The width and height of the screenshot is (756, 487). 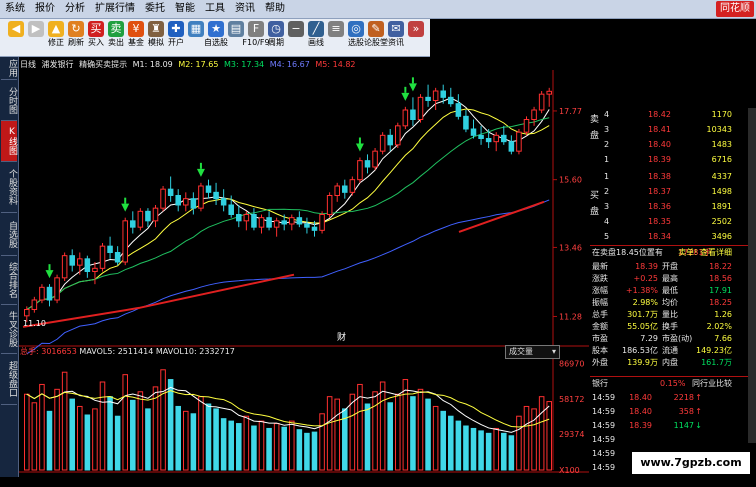 I want to click on left-tab-6: 牛叉诊股, so click(x=9, y=329).